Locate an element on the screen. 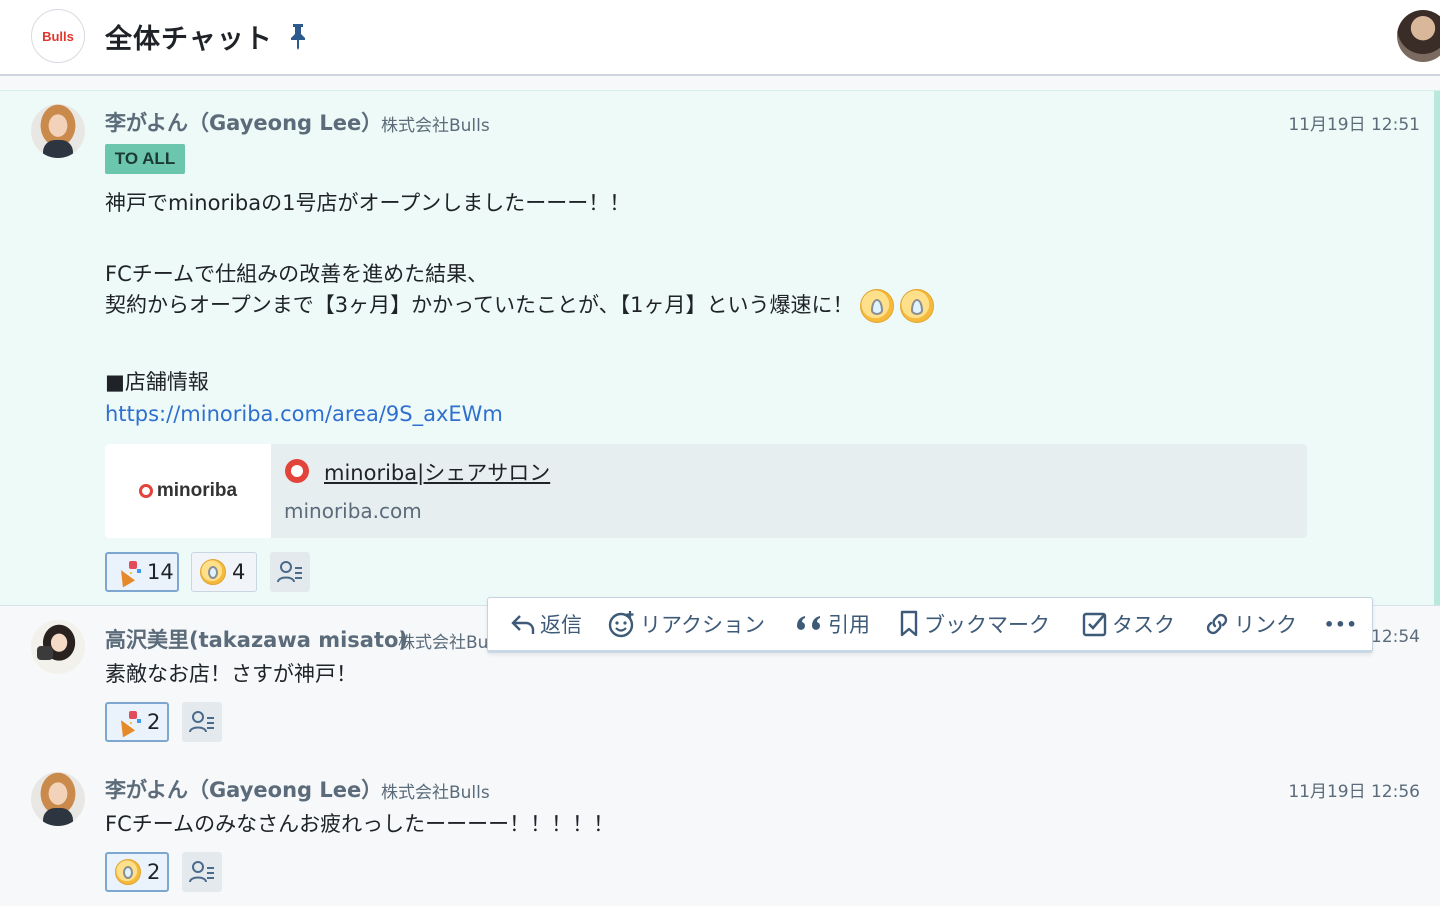  message-link: https://minoriba.com/area/9S_axEWm is located at coordinates (304, 414).